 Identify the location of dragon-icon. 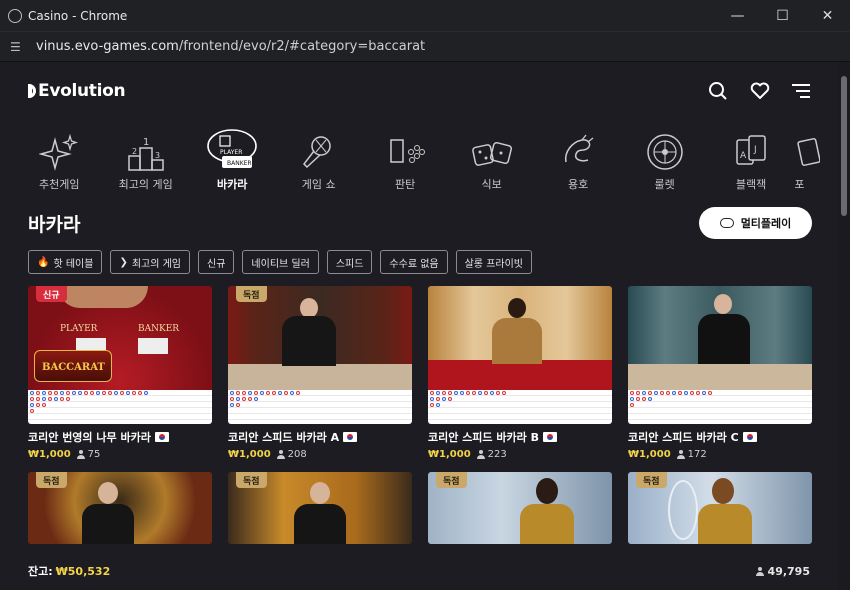
(579, 148).